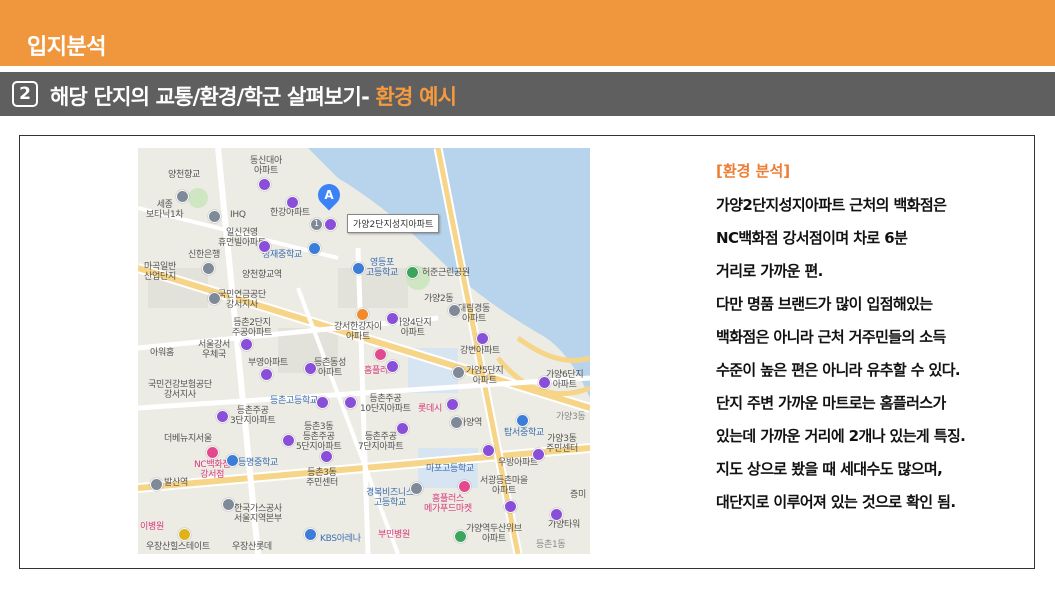 The height and width of the screenshot is (593, 1055). What do you see at coordinates (242, 300) in the screenshot?
I see `map-label: 국민연금공단 강서지사` at bounding box center [242, 300].